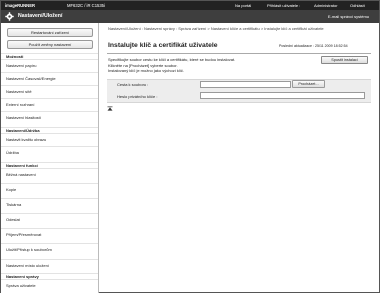 The image size is (380, 293). I want to click on restart-device-button: Restartování zařízení, so click(50, 32).